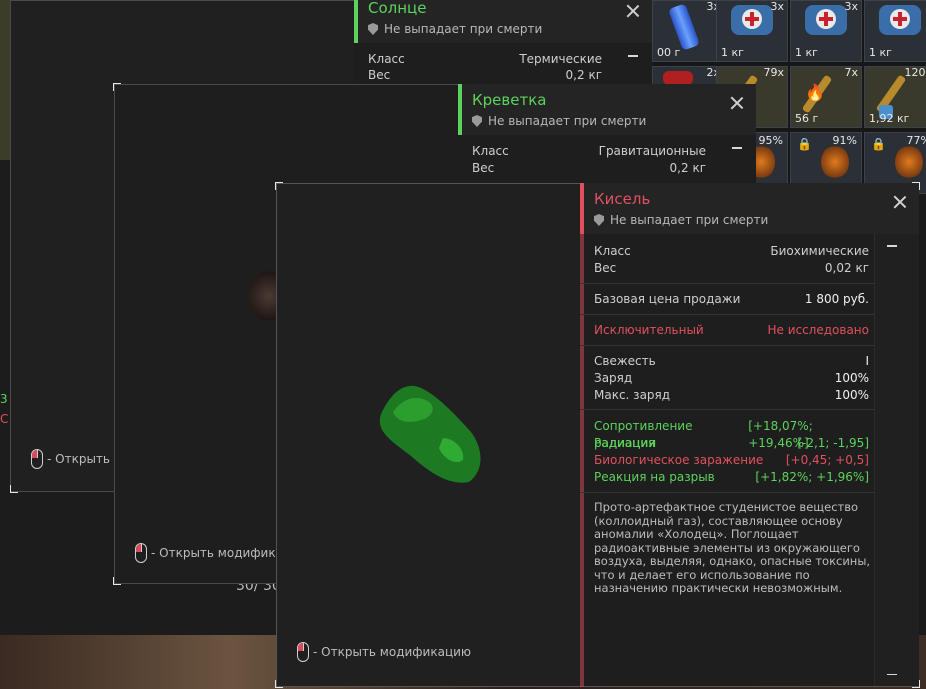  I want to click on open-mod-hint: - Открыть модификаци, so click(217, 553).